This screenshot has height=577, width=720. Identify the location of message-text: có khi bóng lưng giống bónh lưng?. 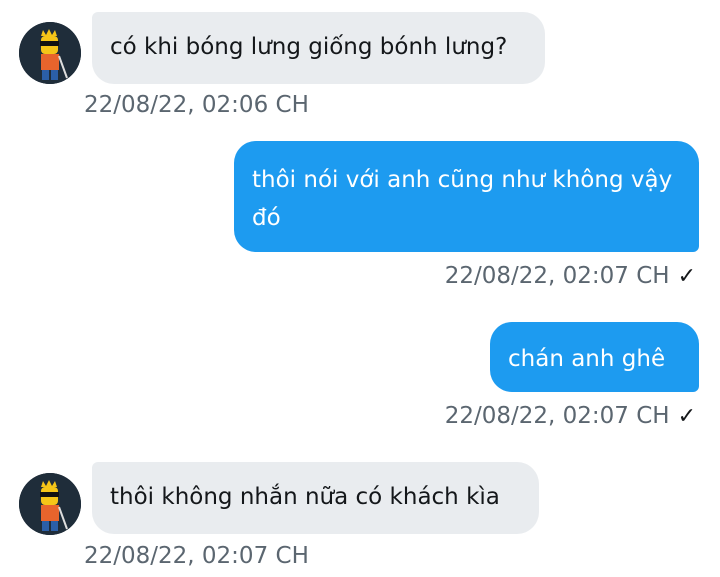
(309, 47).